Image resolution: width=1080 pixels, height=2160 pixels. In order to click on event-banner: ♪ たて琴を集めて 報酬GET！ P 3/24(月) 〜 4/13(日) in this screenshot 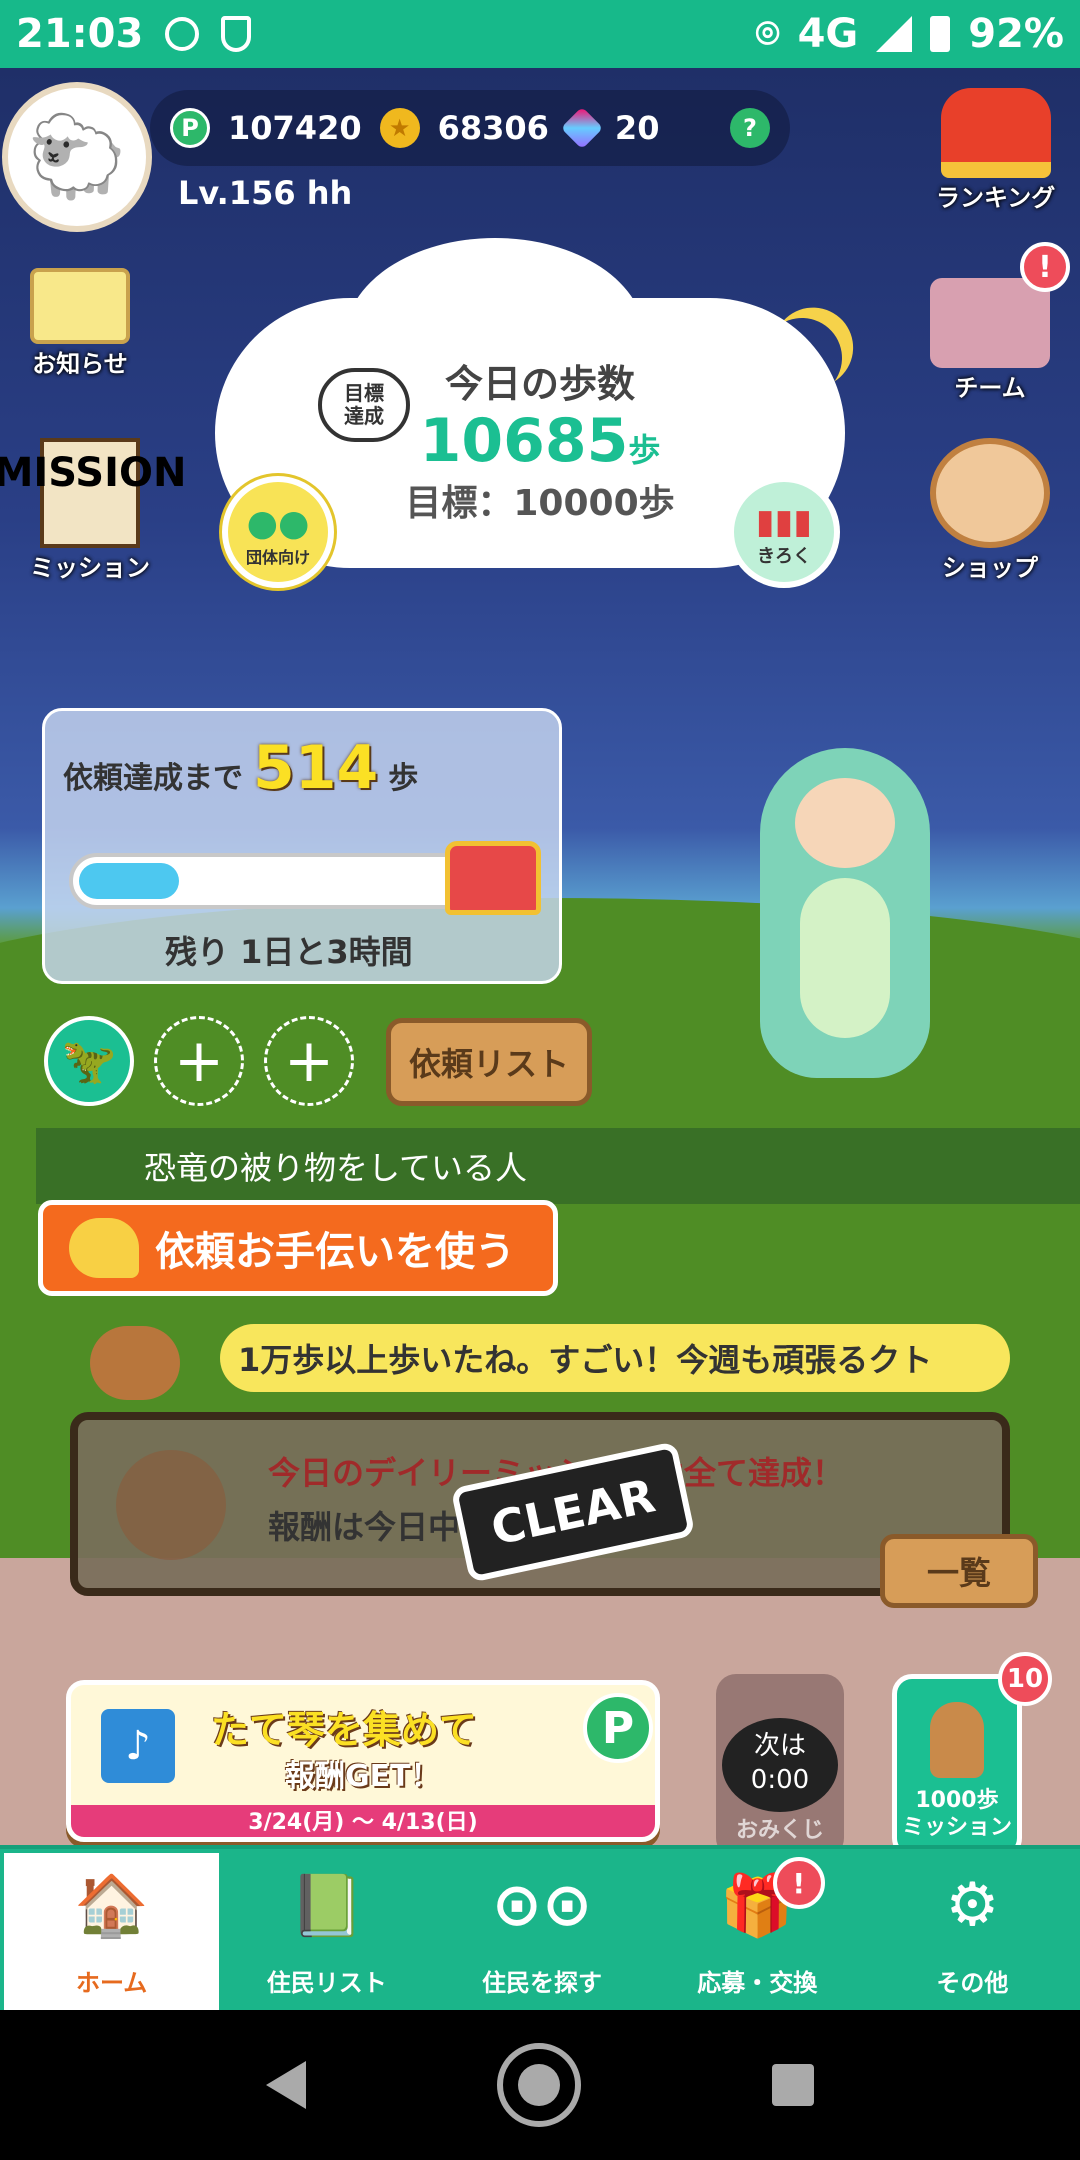, I will do `click(363, 1761)`.